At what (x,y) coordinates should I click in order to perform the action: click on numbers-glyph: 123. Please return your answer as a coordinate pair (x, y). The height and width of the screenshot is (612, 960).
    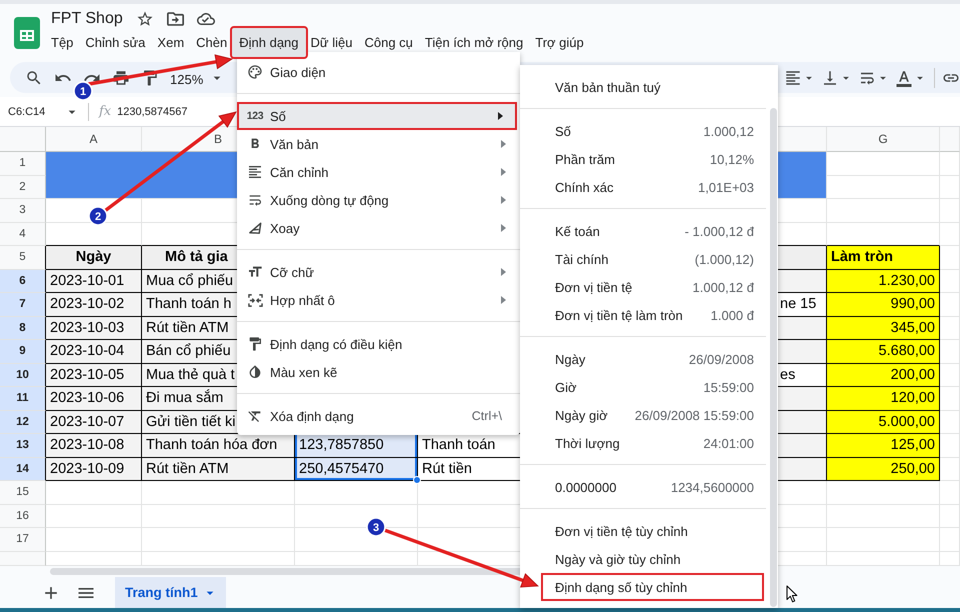
    Looking at the image, I should click on (255, 116).